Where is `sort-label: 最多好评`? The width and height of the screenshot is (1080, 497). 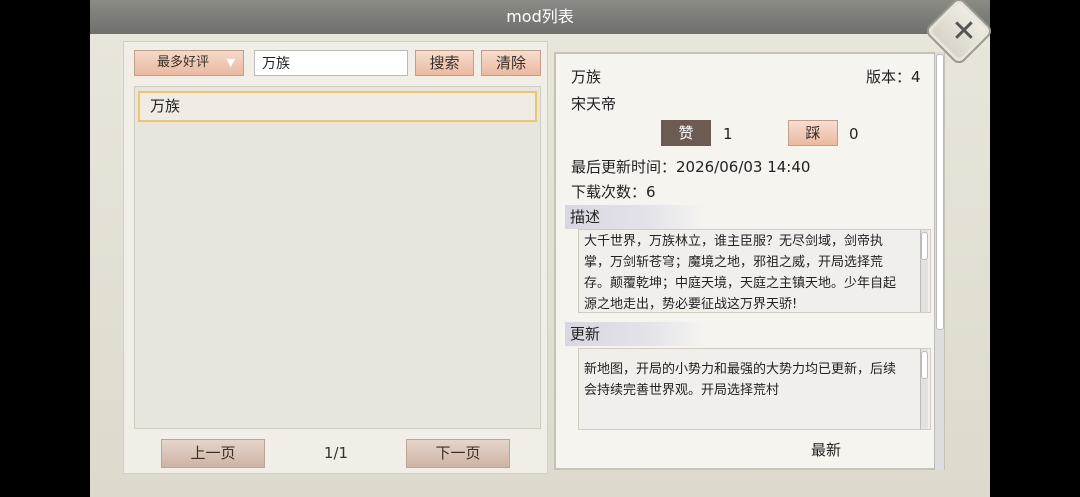 sort-label: 最多好评 is located at coordinates (183, 62).